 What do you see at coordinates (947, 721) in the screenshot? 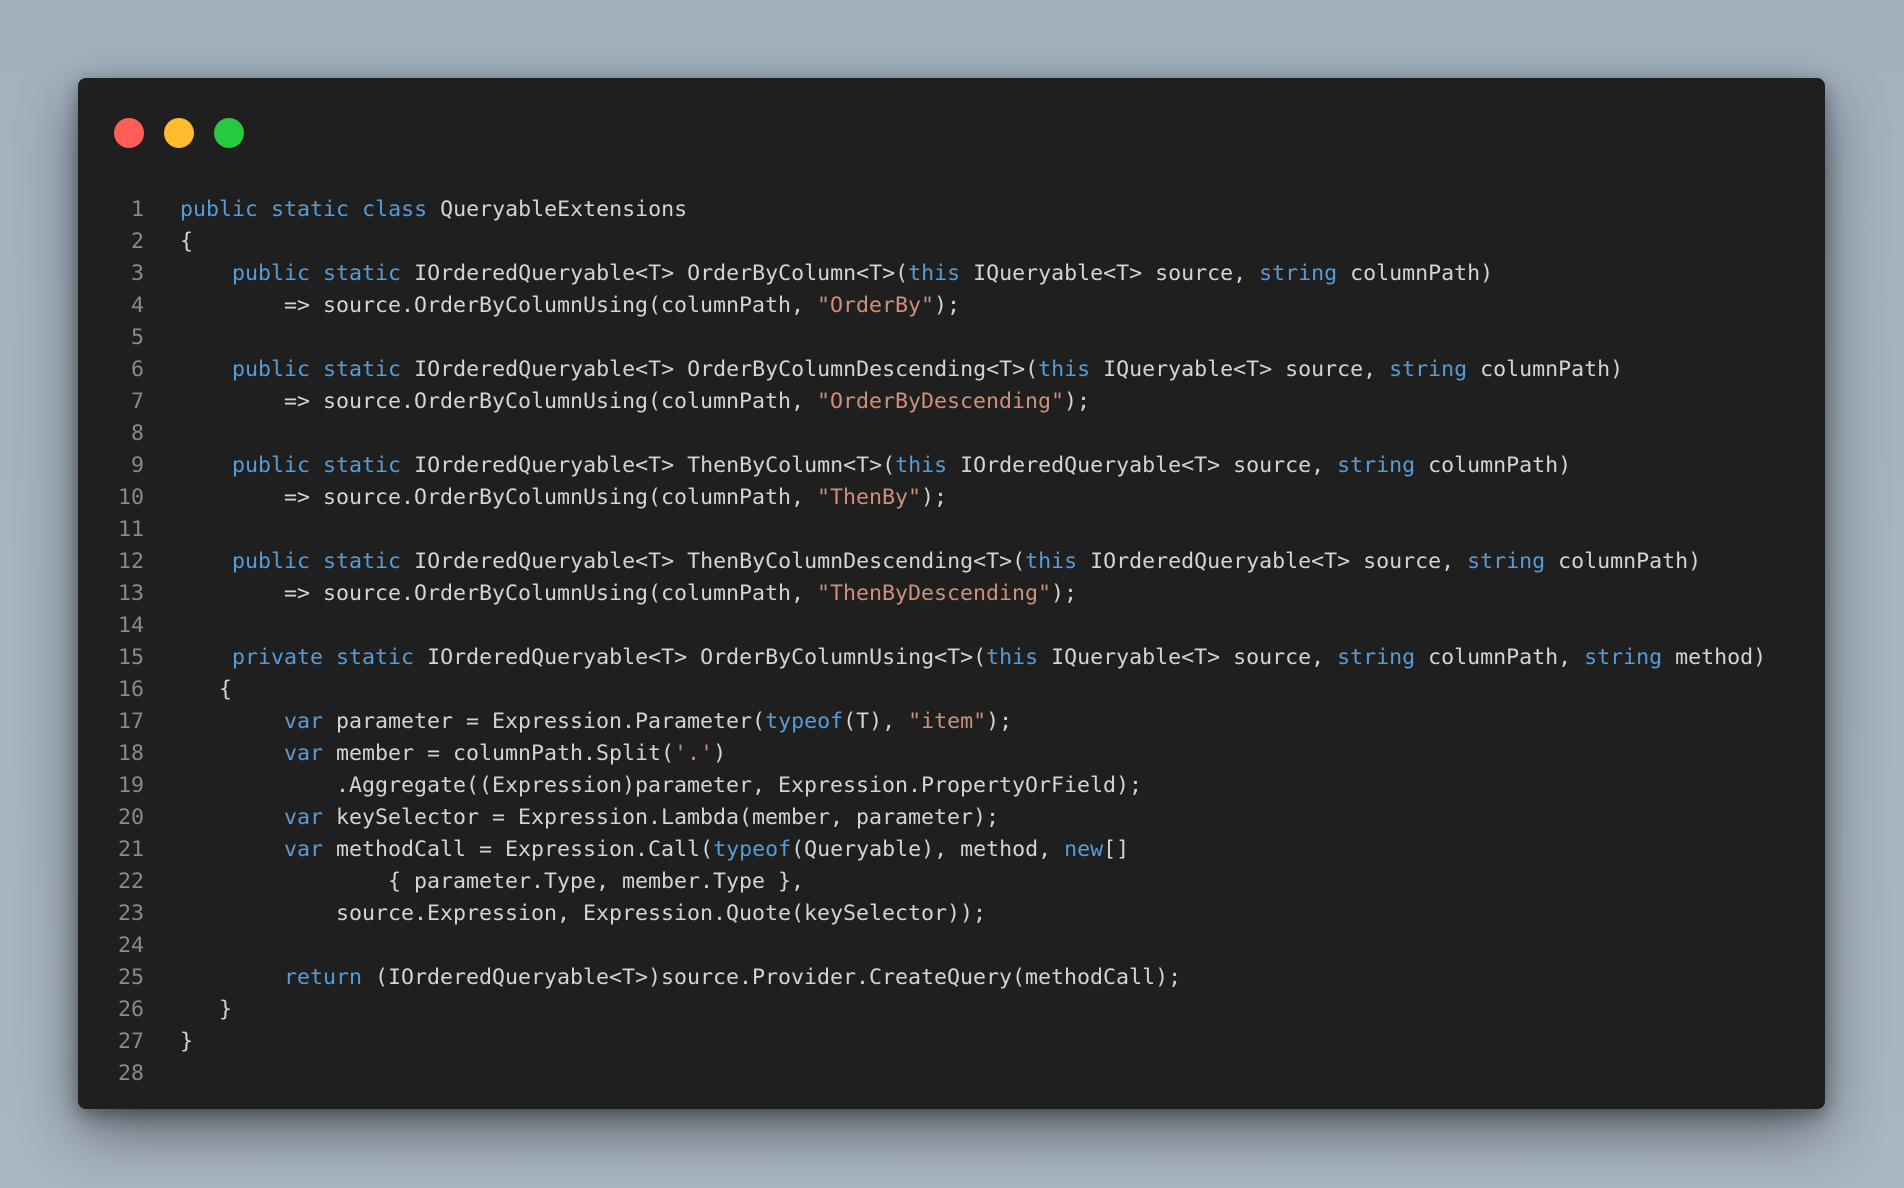
I see `string-token: "item"` at bounding box center [947, 721].